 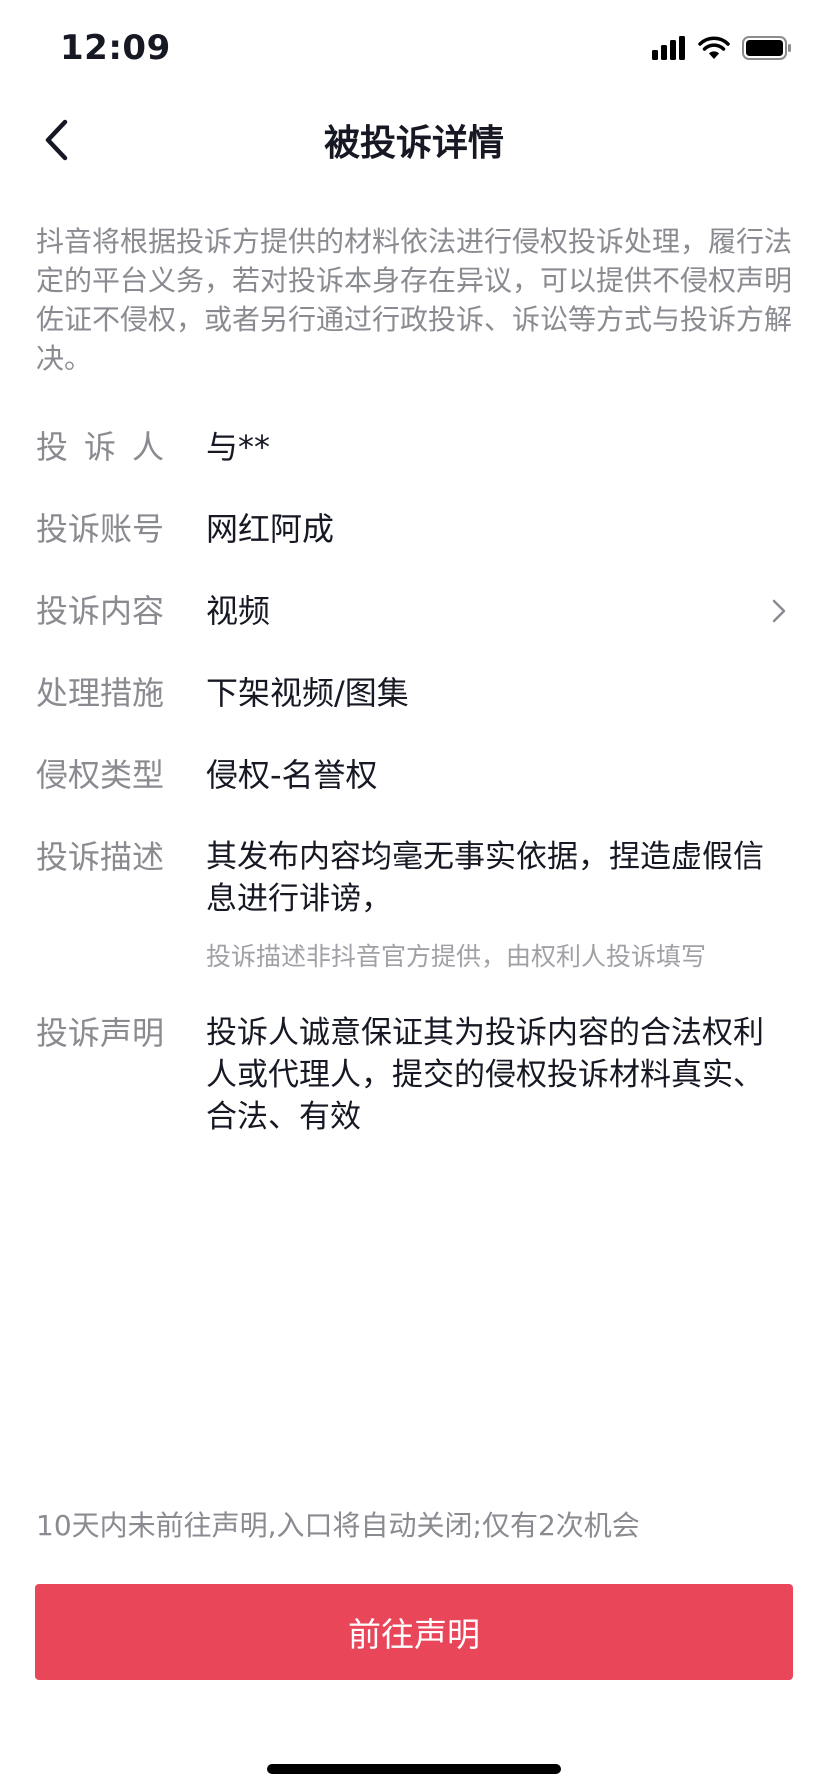 What do you see at coordinates (414, 529) in the screenshot?
I see `row-account: 投诉账号 网红阿成` at bounding box center [414, 529].